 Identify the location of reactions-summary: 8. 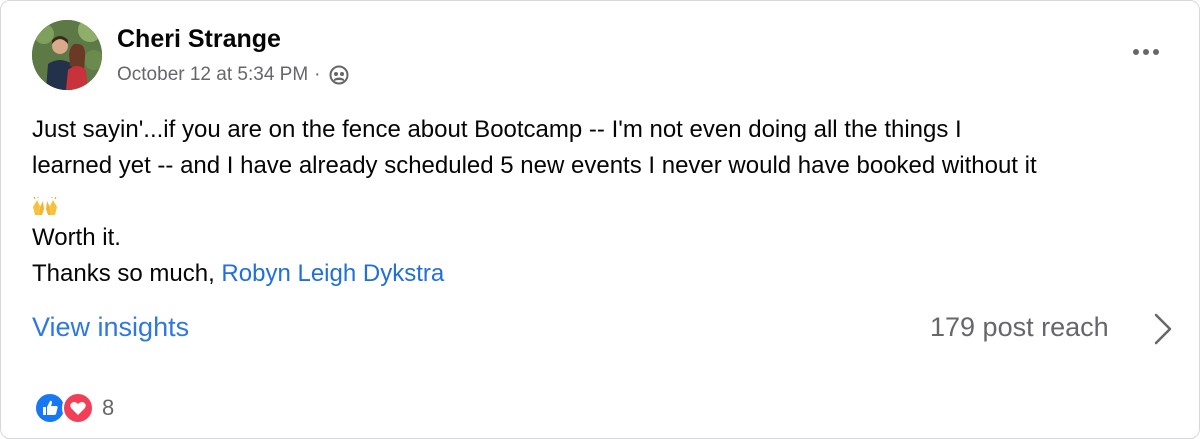
(74, 408).